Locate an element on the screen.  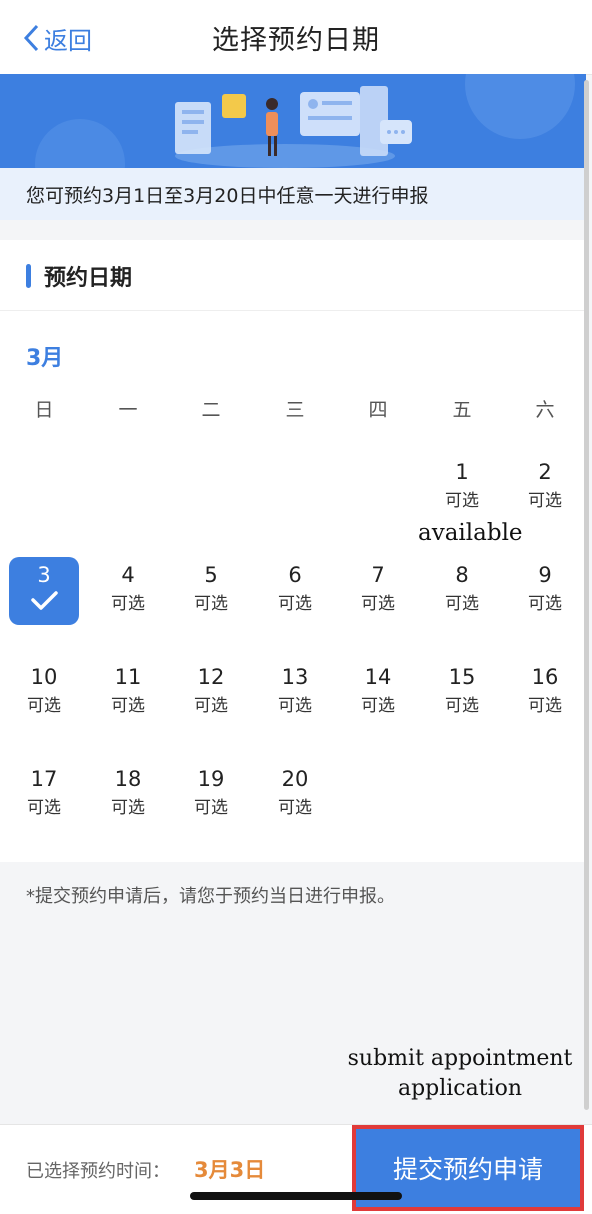
day-number: 15 is located at coordinates (462, 677).